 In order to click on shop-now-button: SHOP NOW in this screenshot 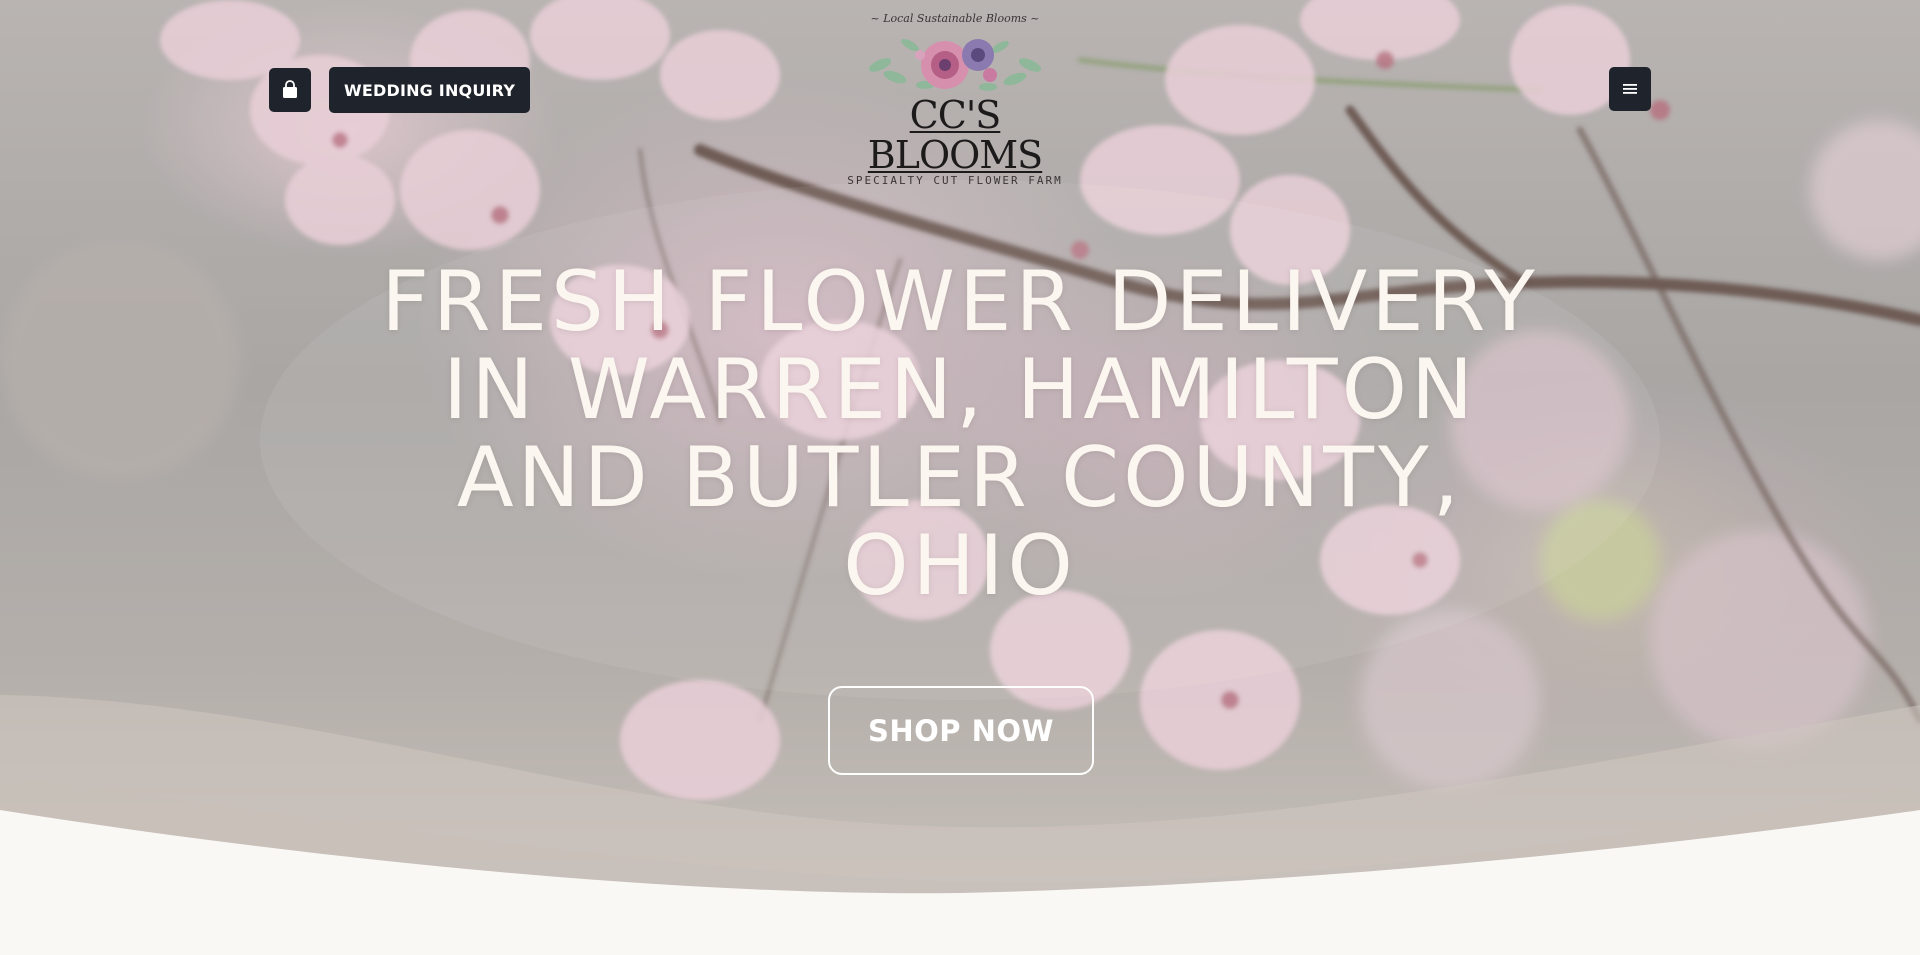, I will do `click(961, 730)`.